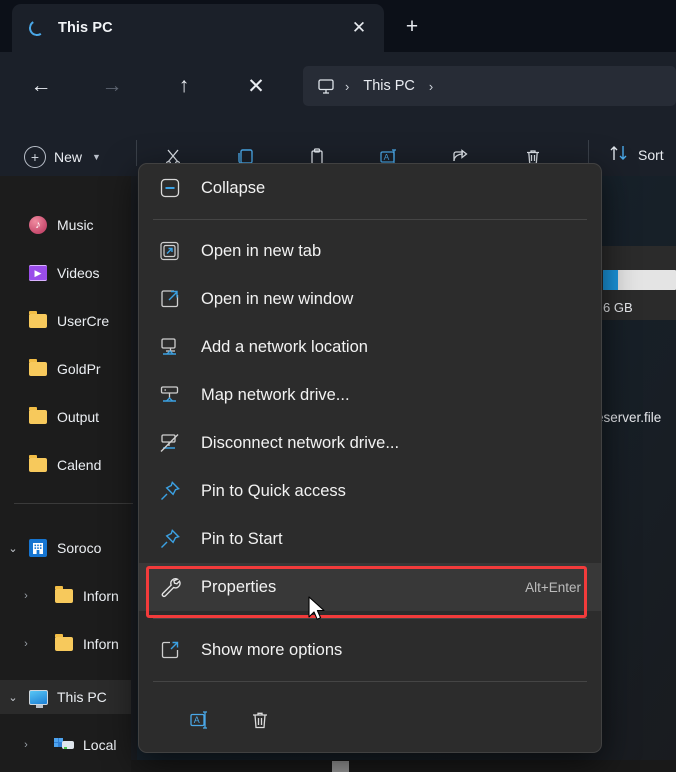 The width and height of the screenshot is (676, 772). I want to click on new-button: + New ▼, so click(62, 157).